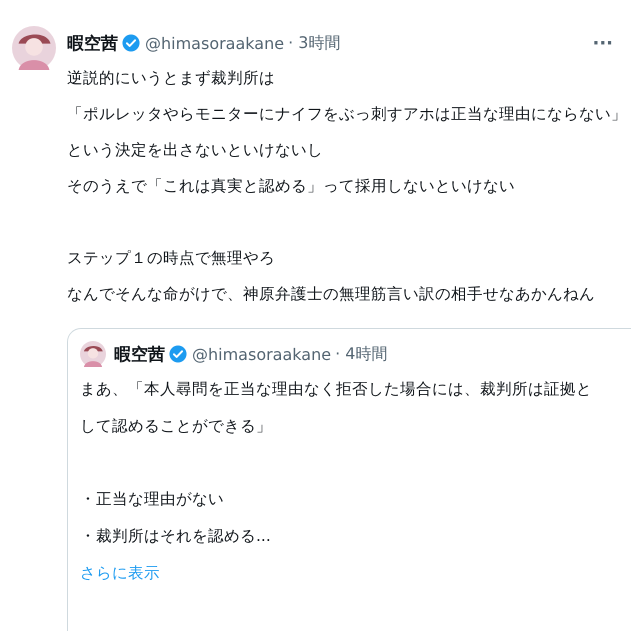  Describe the element at coordinates (336, 408) in the screenshot. I see `quoted-tweet-text-line: まあ、「本人尋問を正当な理由なく拒否した場合には、裁判所は証拠として認めることができる」` at that location.